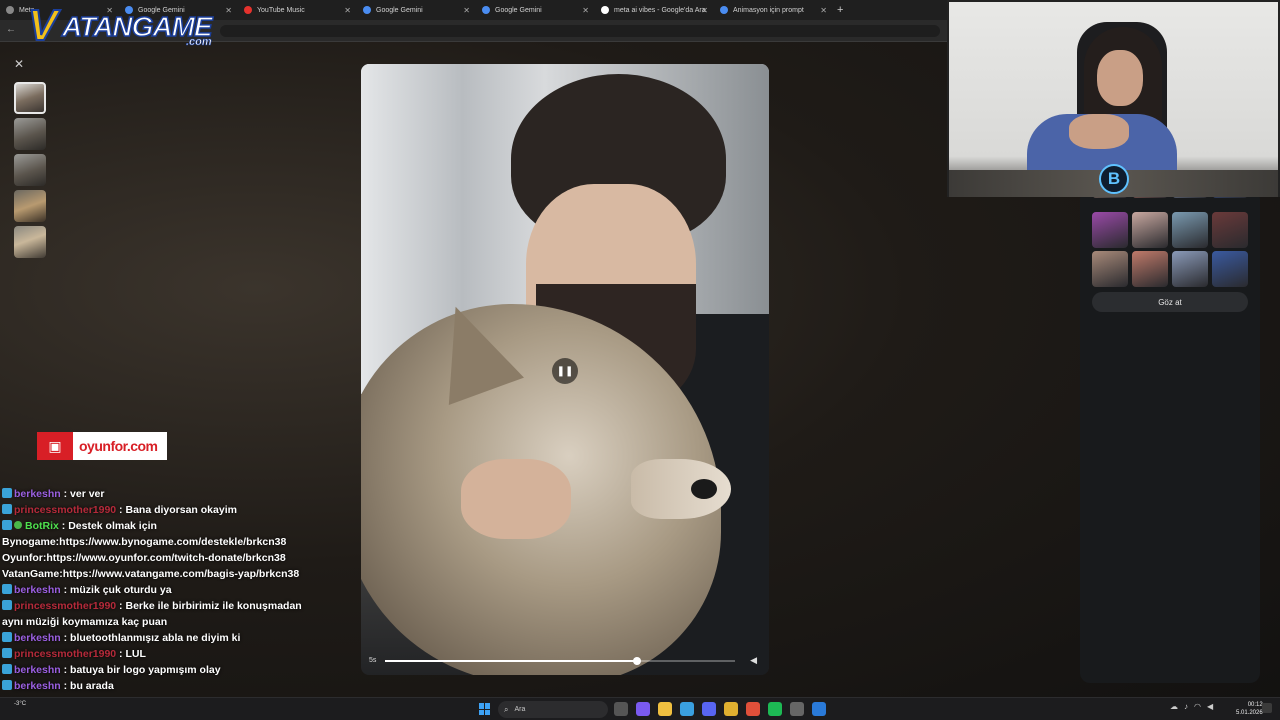 The image size is (1280, 720). What do you see at coordinates (553, 709) in the screenshot?
I see `taskbar-search: ⌕ Ara` at bounding box center [553, 709].